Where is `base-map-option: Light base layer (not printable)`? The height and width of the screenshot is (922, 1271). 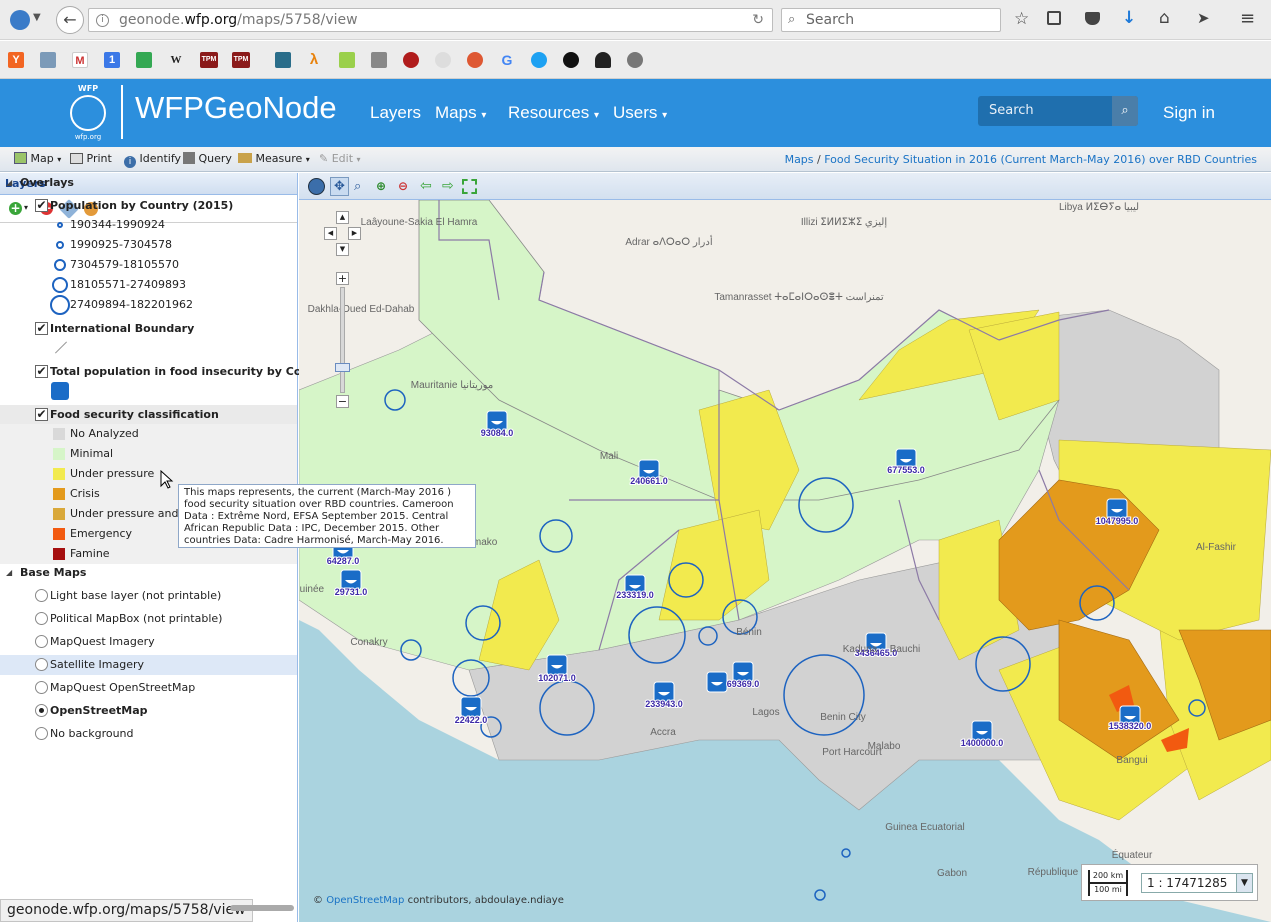 base-map-option: Light base layer (not printable) is located at coordinates (148, 596).